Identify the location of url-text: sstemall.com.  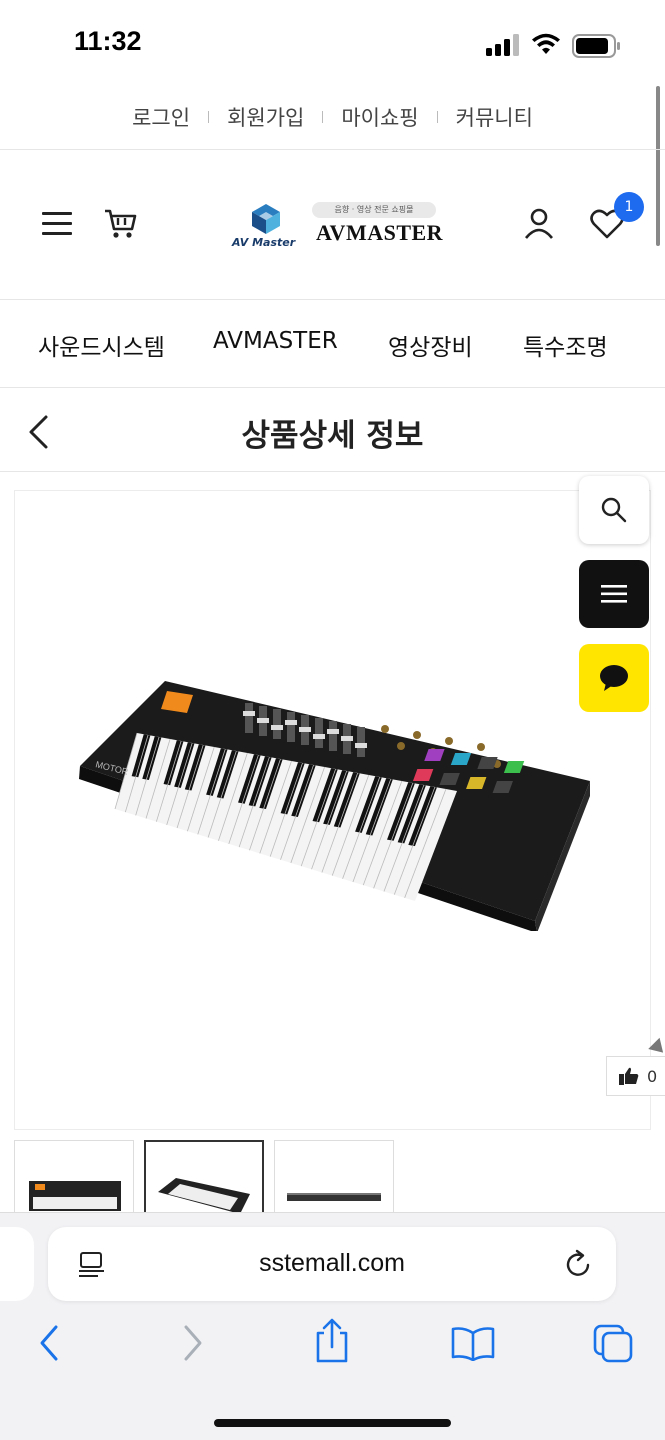
(332, 1263).